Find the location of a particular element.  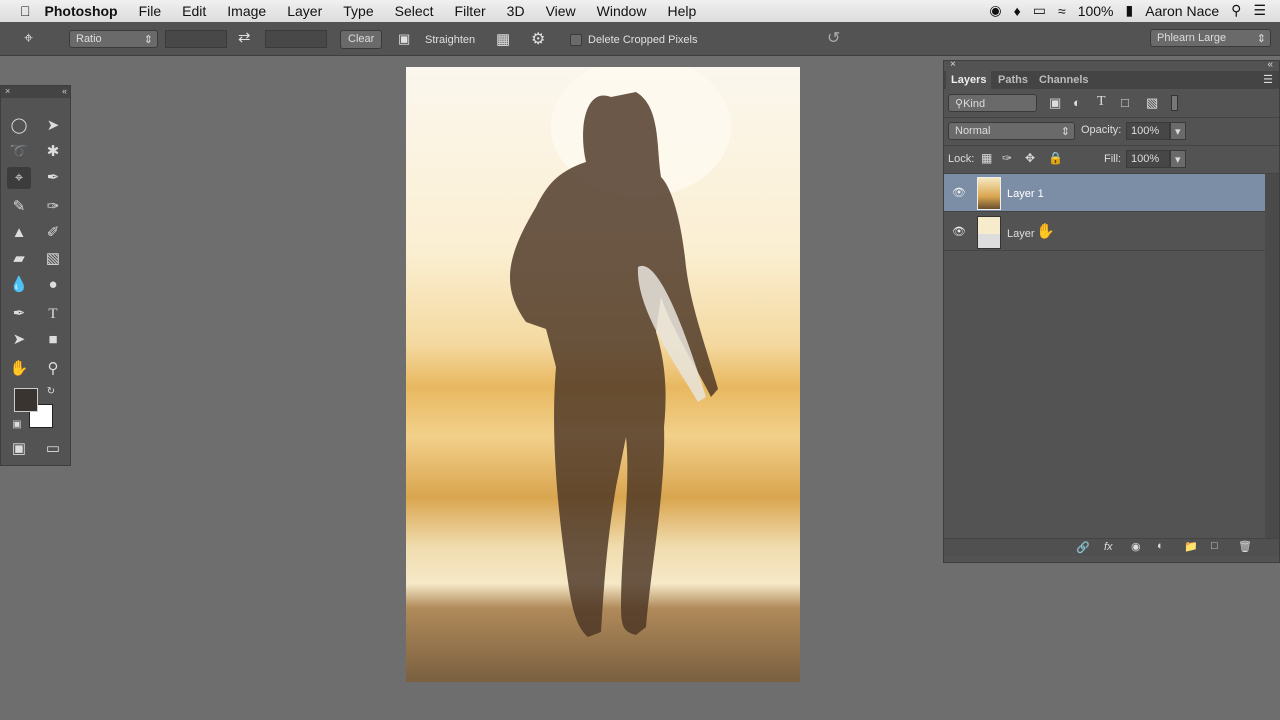

filter-pixel-icon: ▣ is located at coordinates (1055, 103).